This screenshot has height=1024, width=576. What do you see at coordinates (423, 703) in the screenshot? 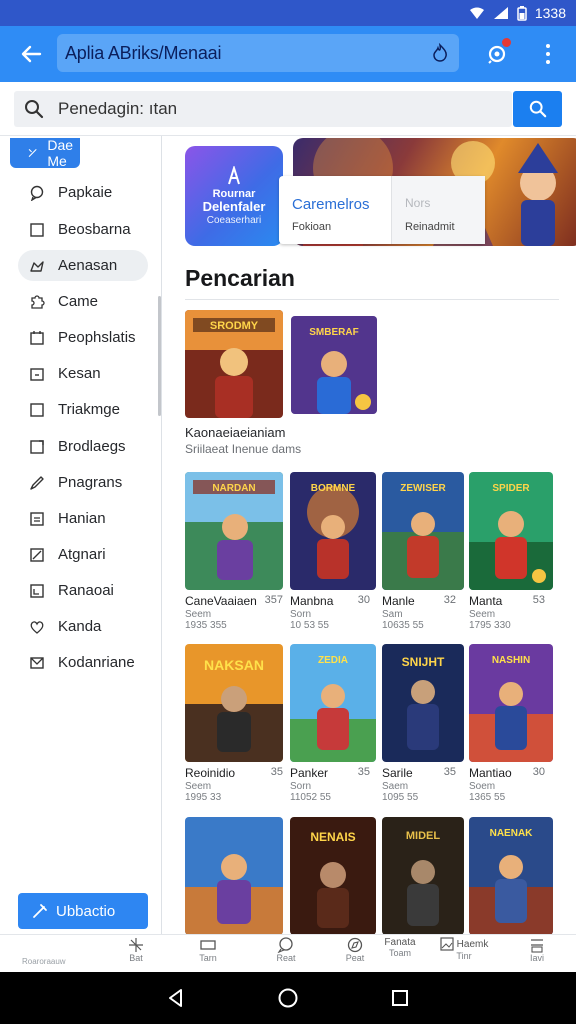
I see `game-tile: SNIJHT` at bounding box center [423, 703].